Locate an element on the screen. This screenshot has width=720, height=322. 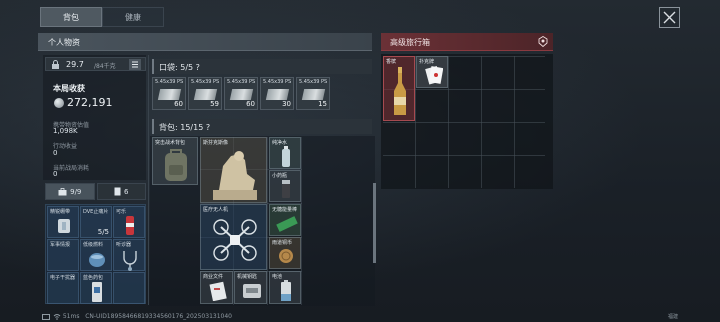
ping-value: 51ms is located at coordinates (71, 316).